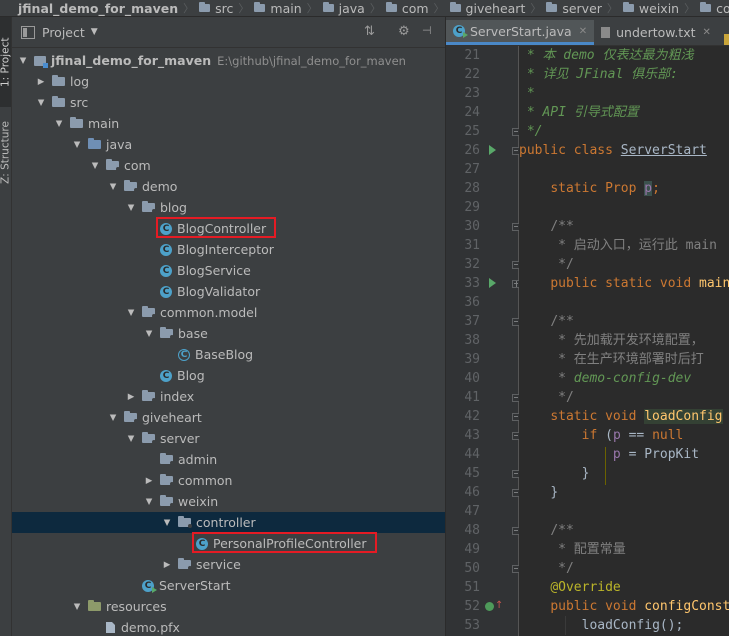 Image resolution: width=729 pixels, height=636 pixels. What do you see at coordinates (228, 417) in the screenshot?
I see `tree-node: ▼ giveheart` at bounding box center [228, 417].